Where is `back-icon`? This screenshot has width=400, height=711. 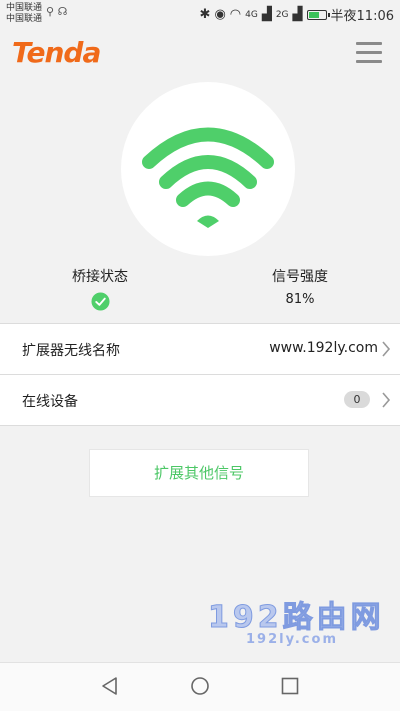
back-icon is located at coordinates (110, 686).